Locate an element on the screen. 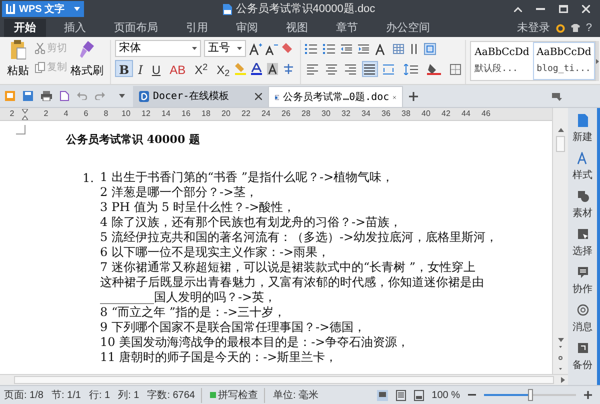 This screenshot has width=600, height=404. scroll-down-icon is located at coordinates (561, 340).